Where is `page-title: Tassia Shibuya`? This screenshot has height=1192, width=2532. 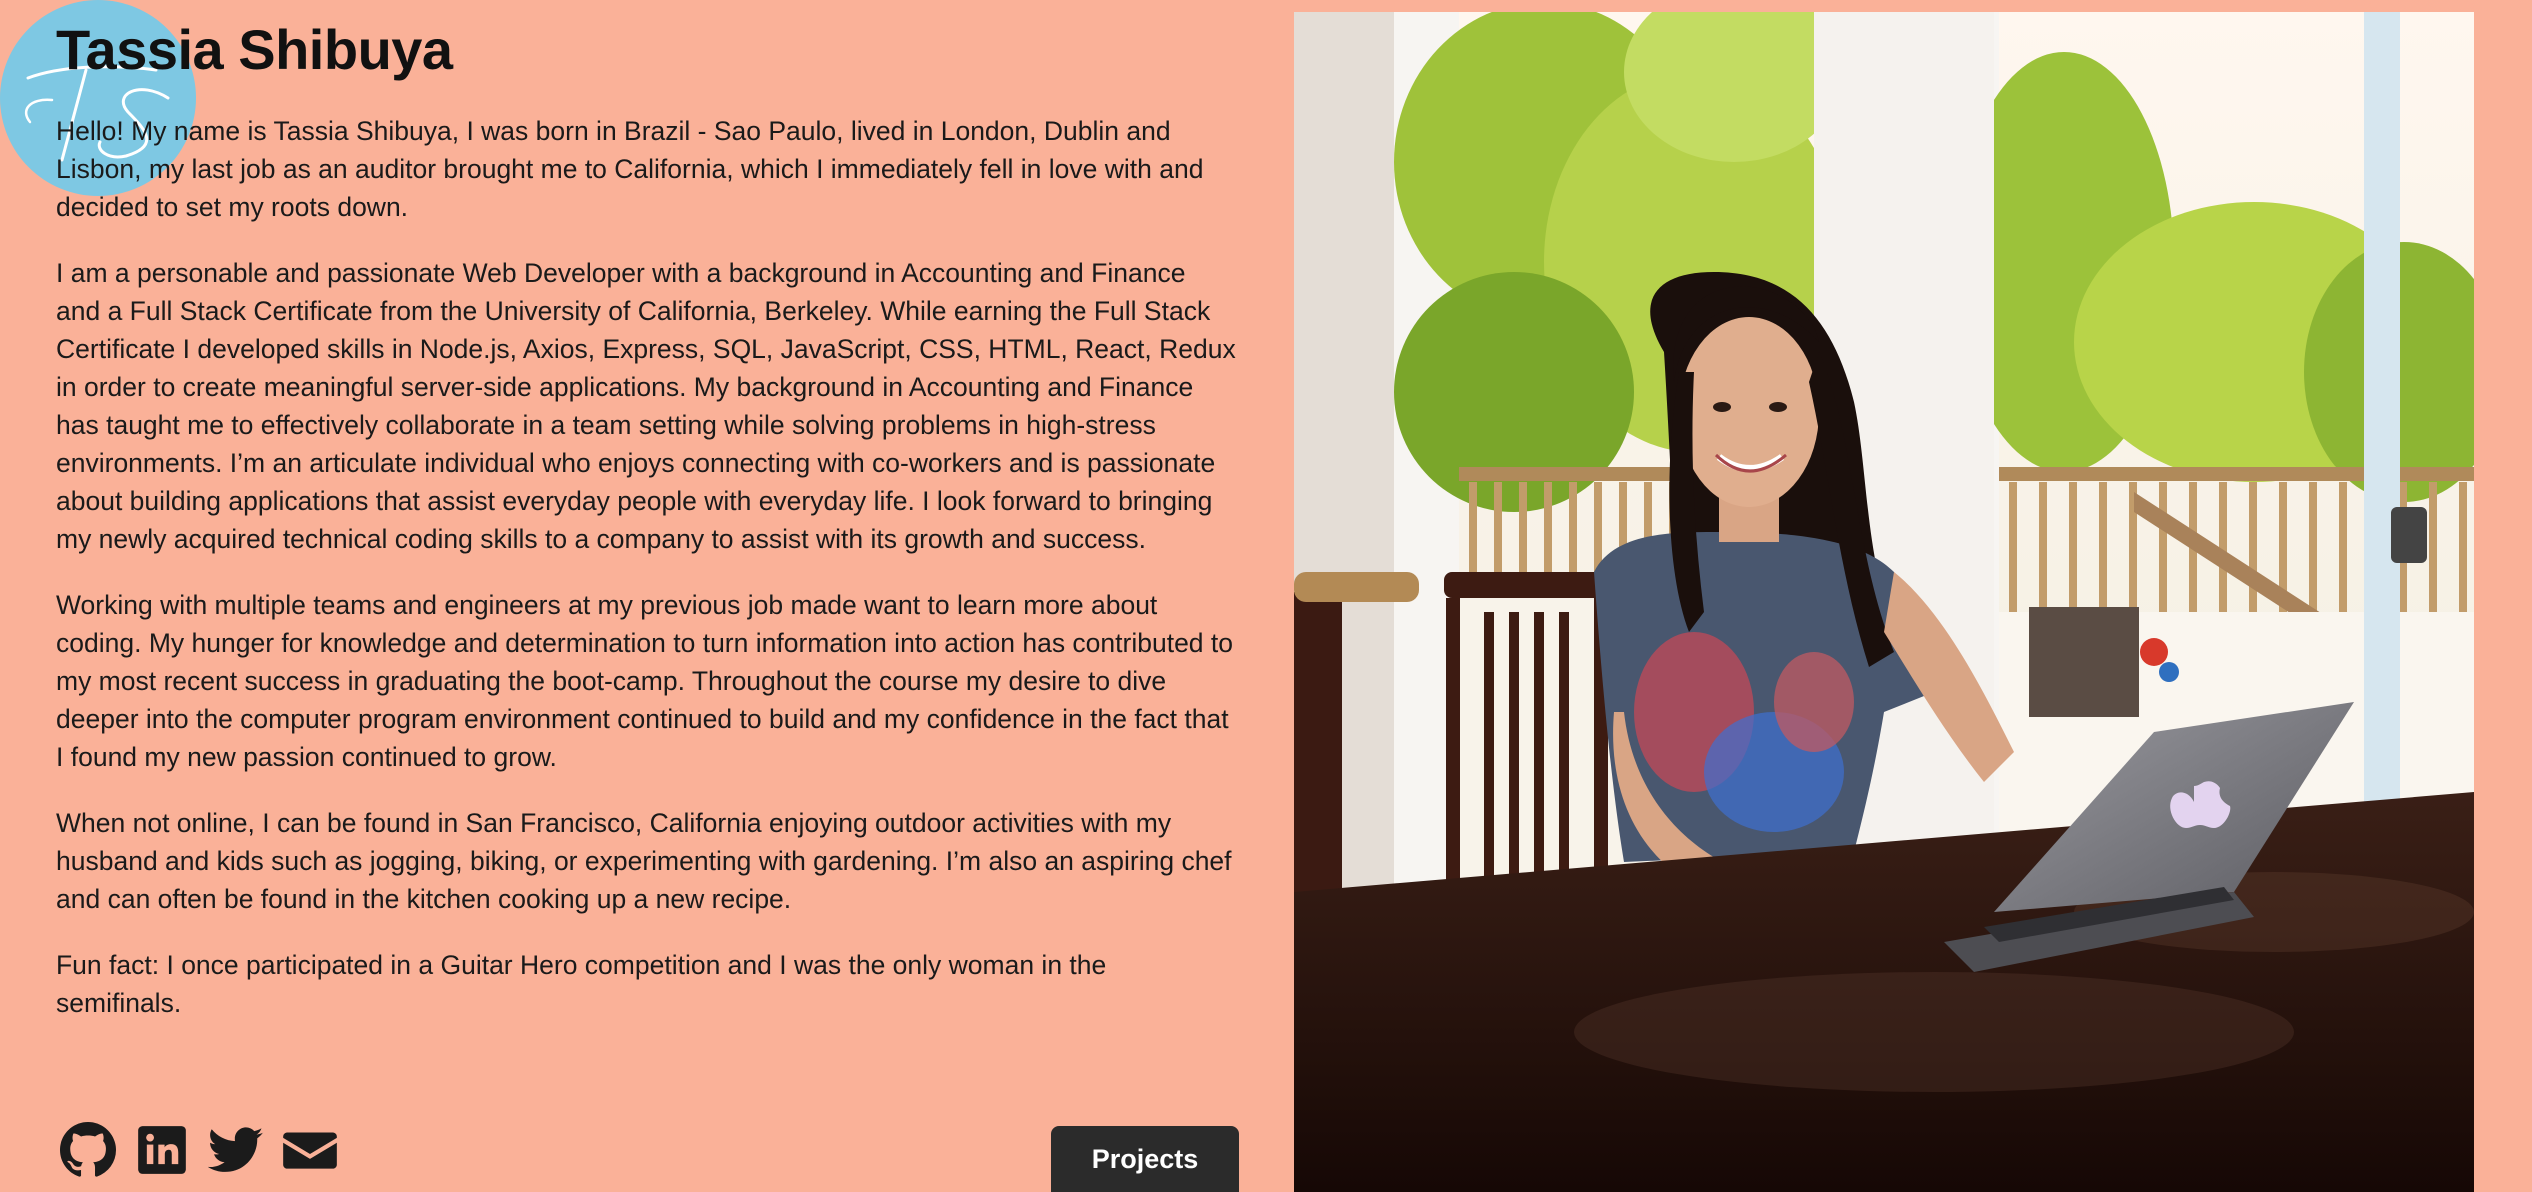
page-title: Tassia Shibuya is located at coordinates (254, 49).